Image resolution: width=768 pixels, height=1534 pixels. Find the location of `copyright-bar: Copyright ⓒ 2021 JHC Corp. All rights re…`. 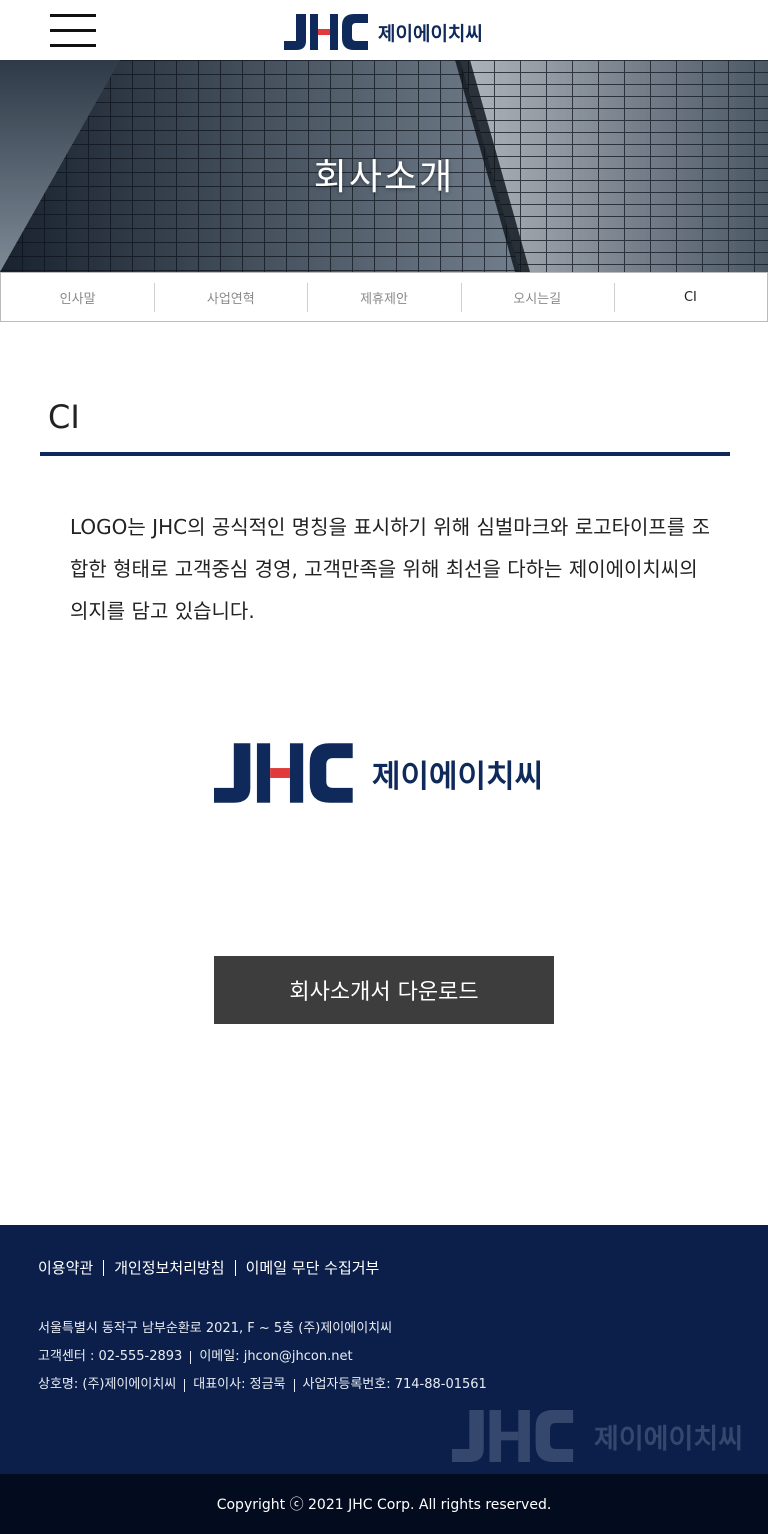

copyright-bar: Copyright ⓒ 2021 JHC Corp. All rights re… is located at coordinates (384, 1504).